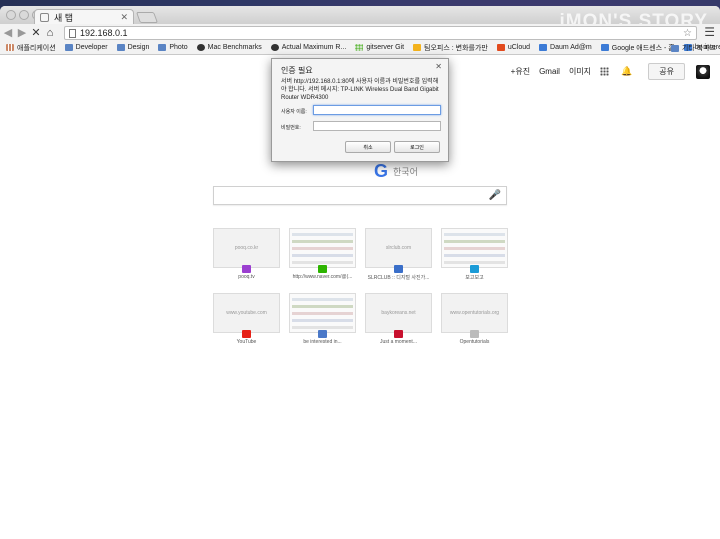  What do you see at coordinates (246, 254) in the screenshot?
I see `most-visited-tile: pooq.co.kr pooq.tv` at bounding box center [246, 254].